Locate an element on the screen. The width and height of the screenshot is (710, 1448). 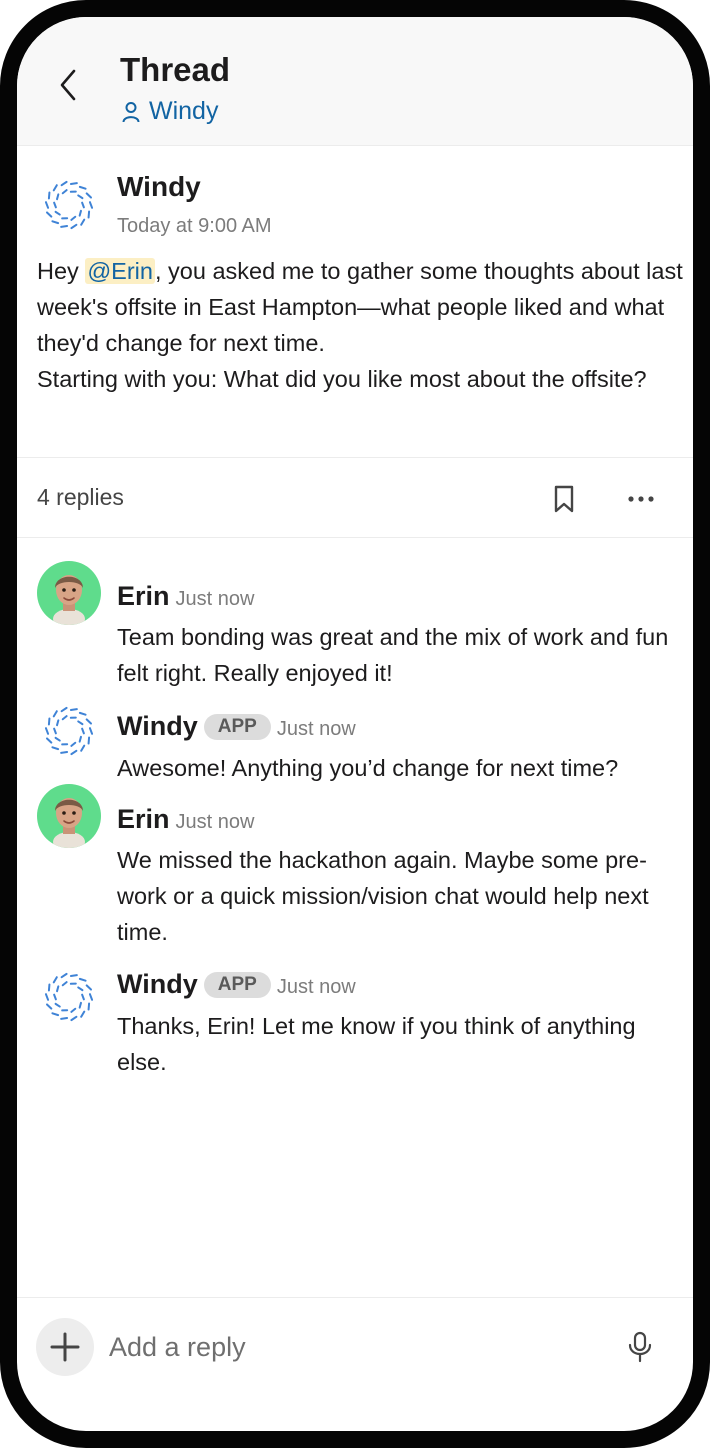
reply-author-line: Windy APP Just now is located at coordinates (236, 984).